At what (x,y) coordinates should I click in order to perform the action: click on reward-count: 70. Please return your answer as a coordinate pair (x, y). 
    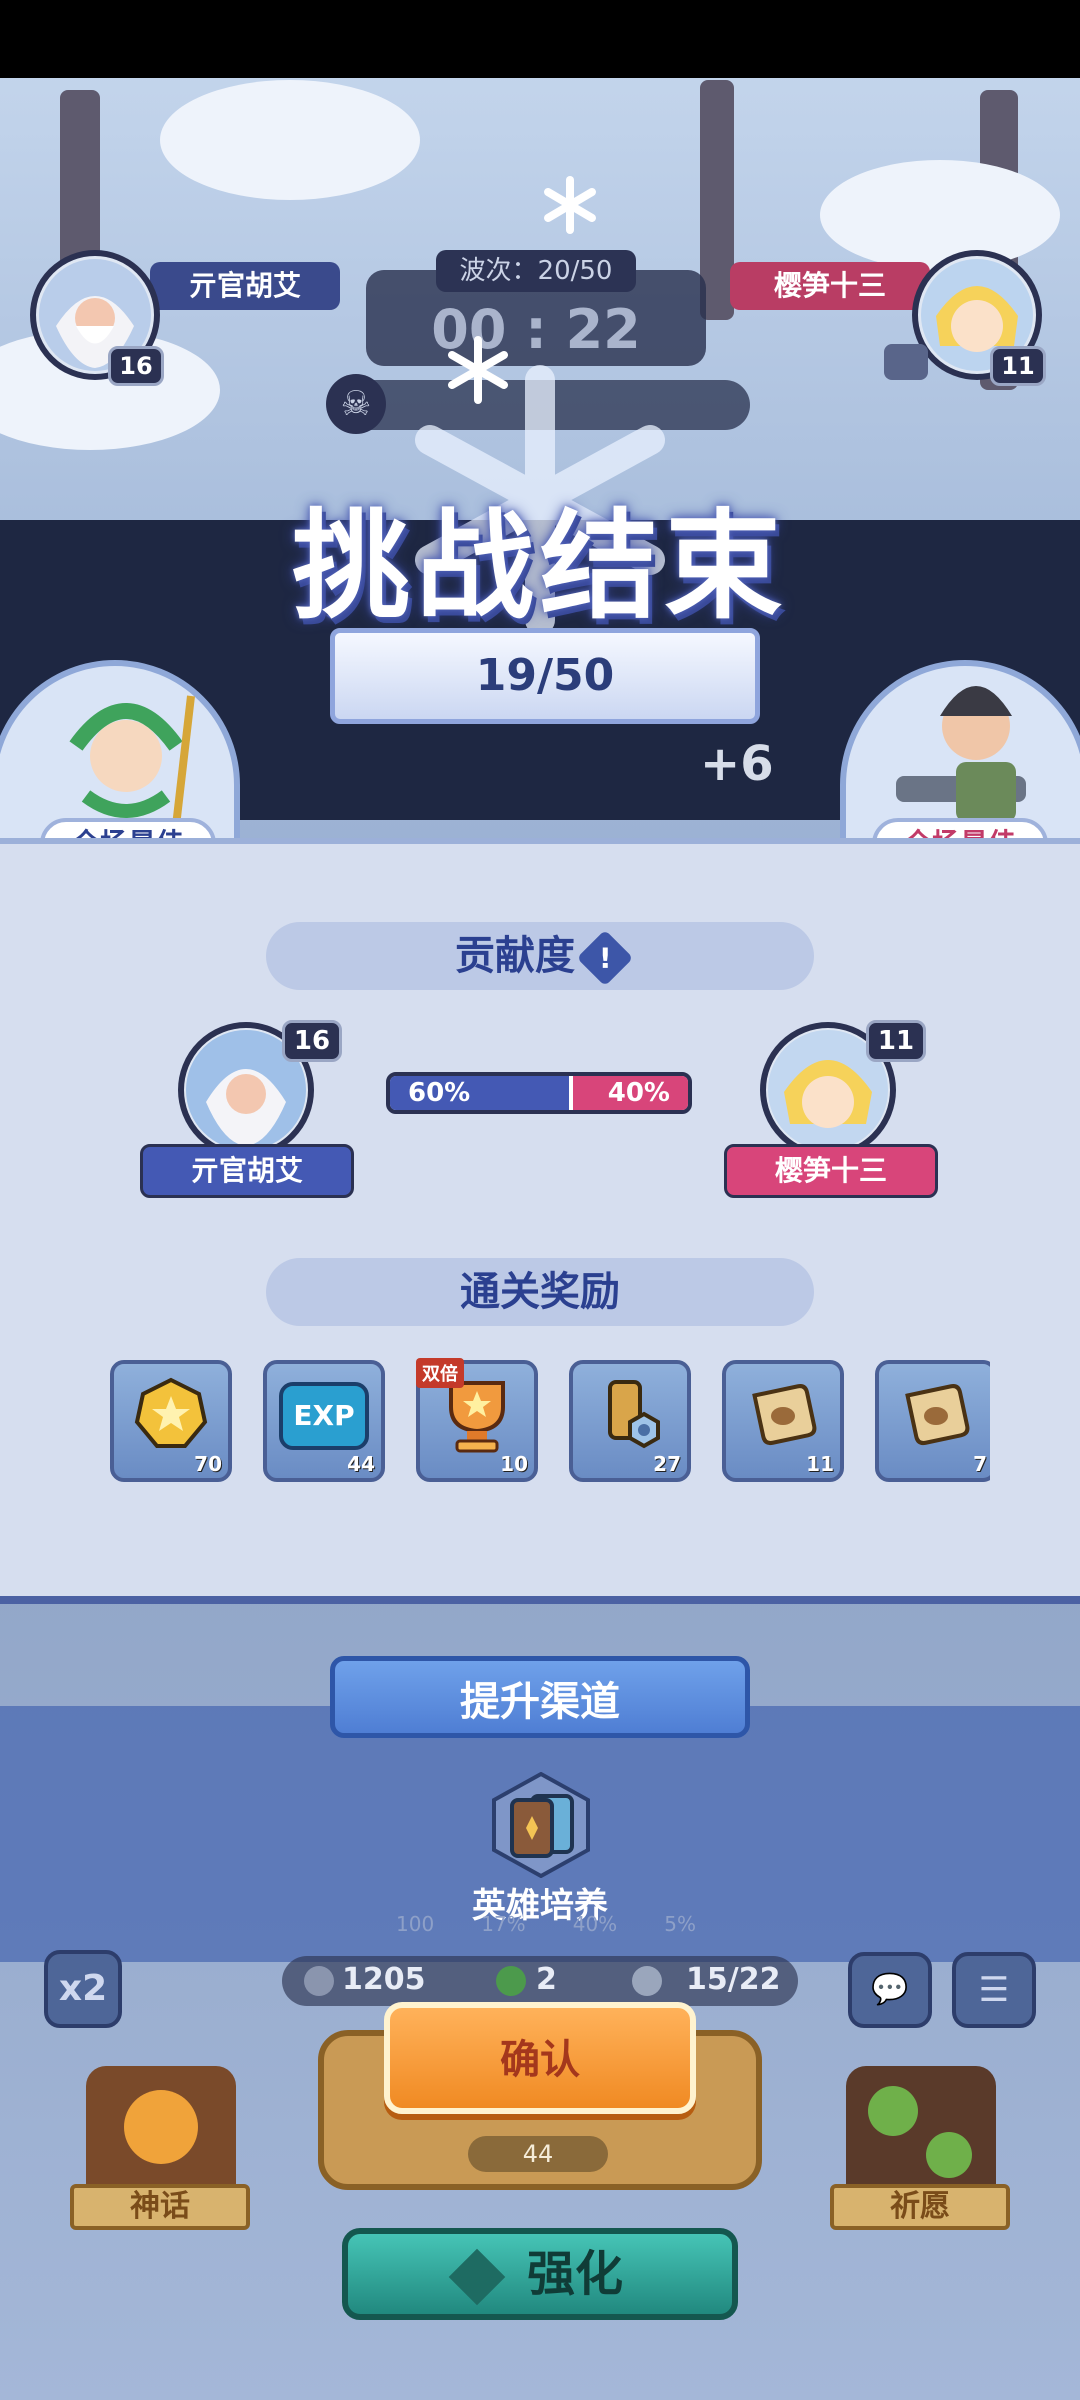
    Looking at the image, I should click on (208, 1464).